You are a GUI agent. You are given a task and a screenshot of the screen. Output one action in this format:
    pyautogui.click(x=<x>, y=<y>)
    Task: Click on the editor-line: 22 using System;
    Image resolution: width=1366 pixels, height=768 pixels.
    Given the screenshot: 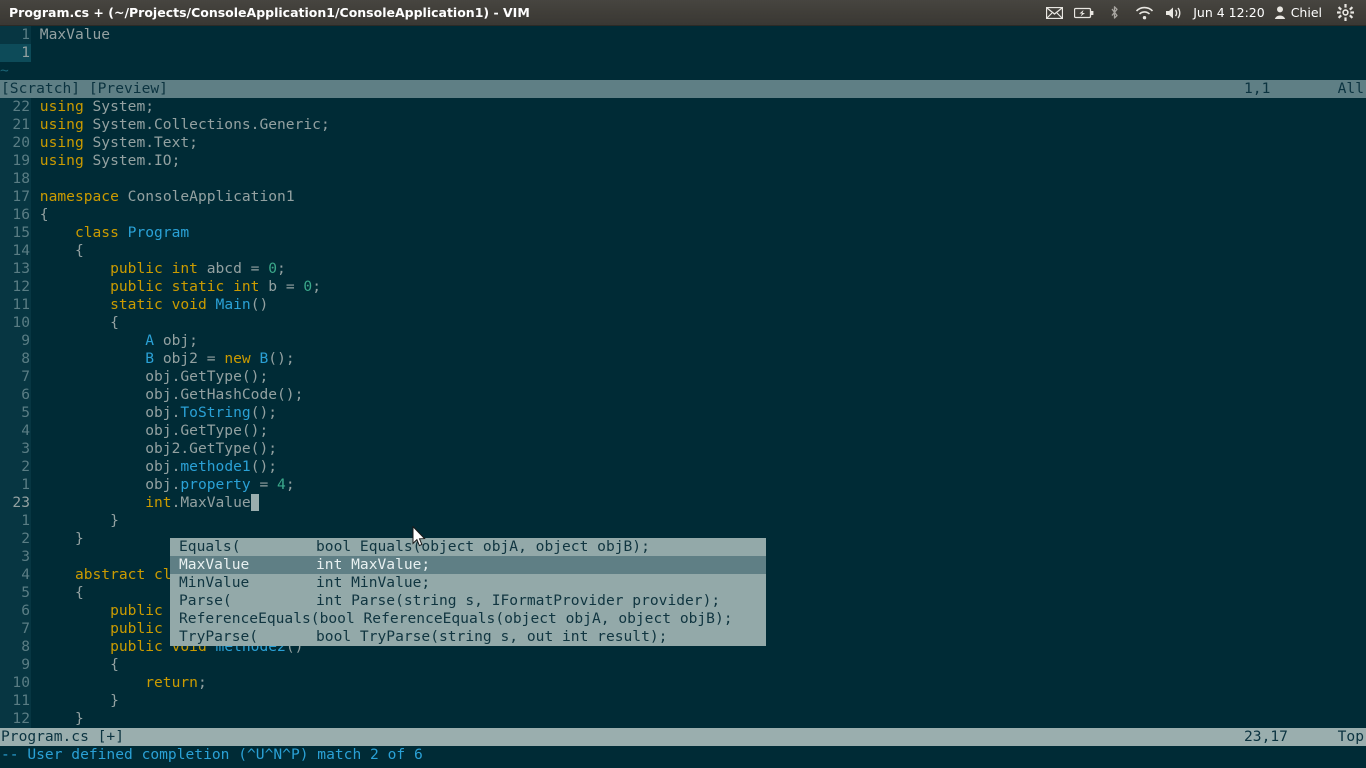 What is the action you would take?
    pyautogui.click(x=683, y=107)
    